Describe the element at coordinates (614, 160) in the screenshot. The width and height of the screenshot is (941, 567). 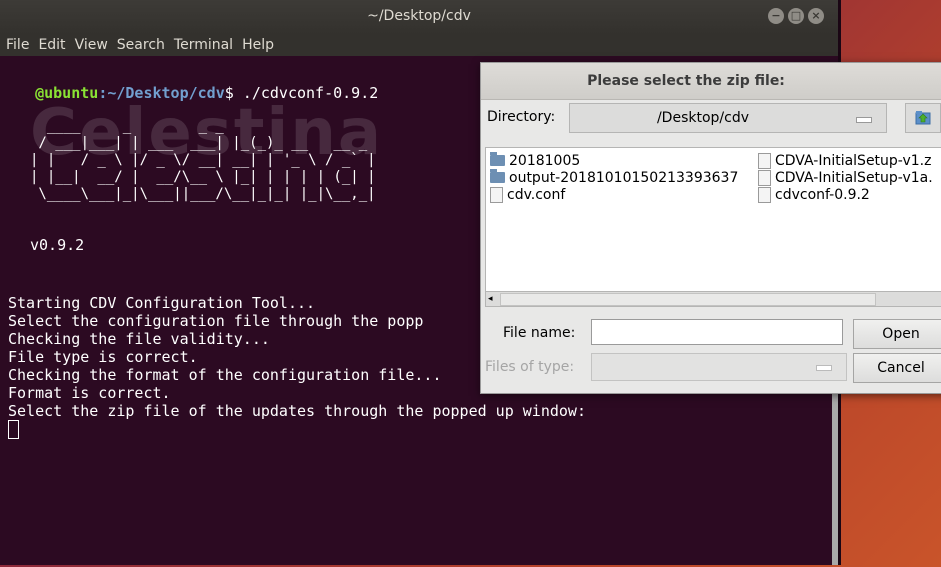
I see `list-item: 20181005` at that location.